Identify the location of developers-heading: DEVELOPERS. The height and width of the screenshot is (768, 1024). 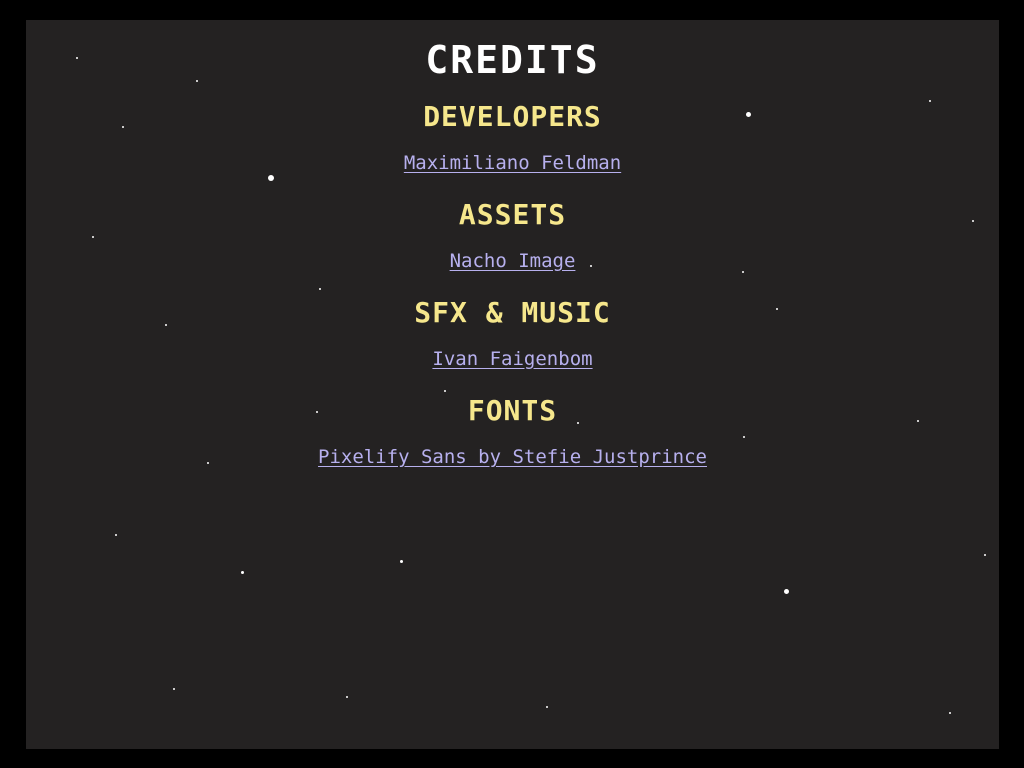
(512, 116).